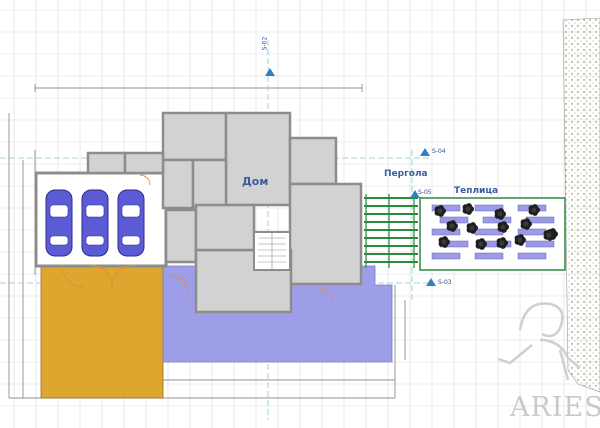 This screenshot has width=600, height=428. I want to click on house-label: Дом, so click(255, 181).